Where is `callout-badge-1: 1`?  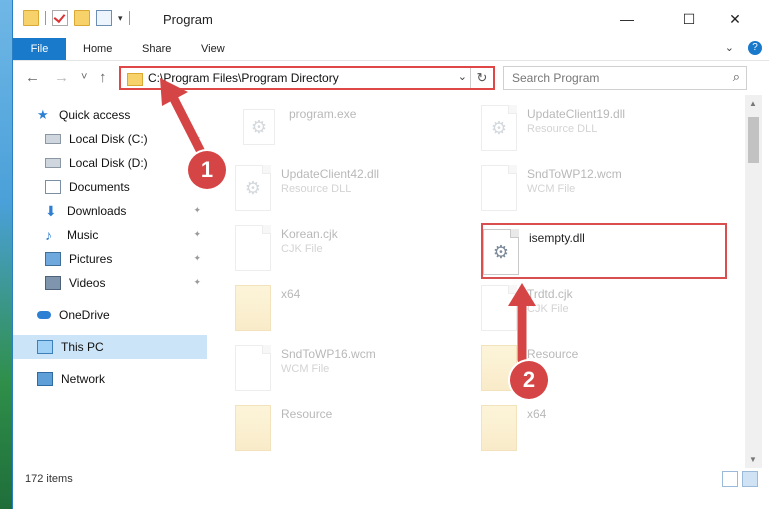 callout-badge-1: 1 is located at coordinates (207, 170).